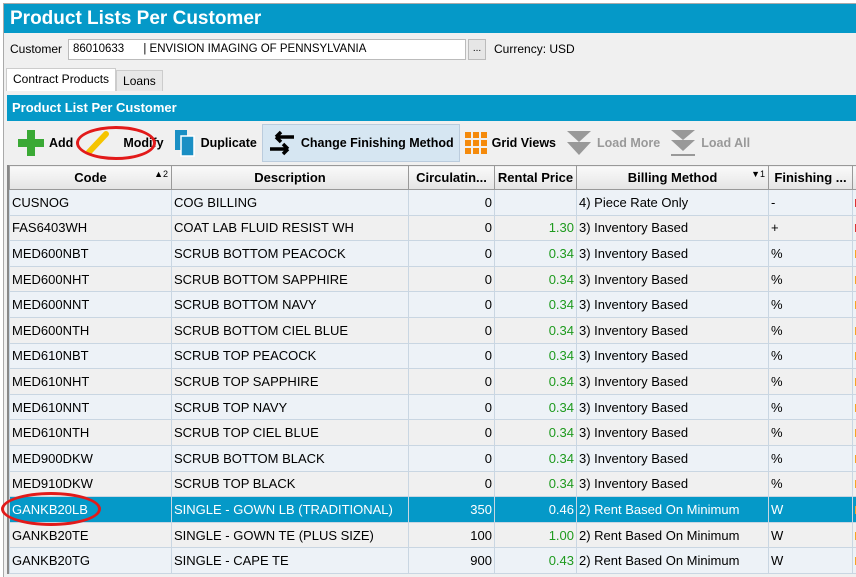  I want to click on grid-views-button: Grid Views, so click(510, 143).